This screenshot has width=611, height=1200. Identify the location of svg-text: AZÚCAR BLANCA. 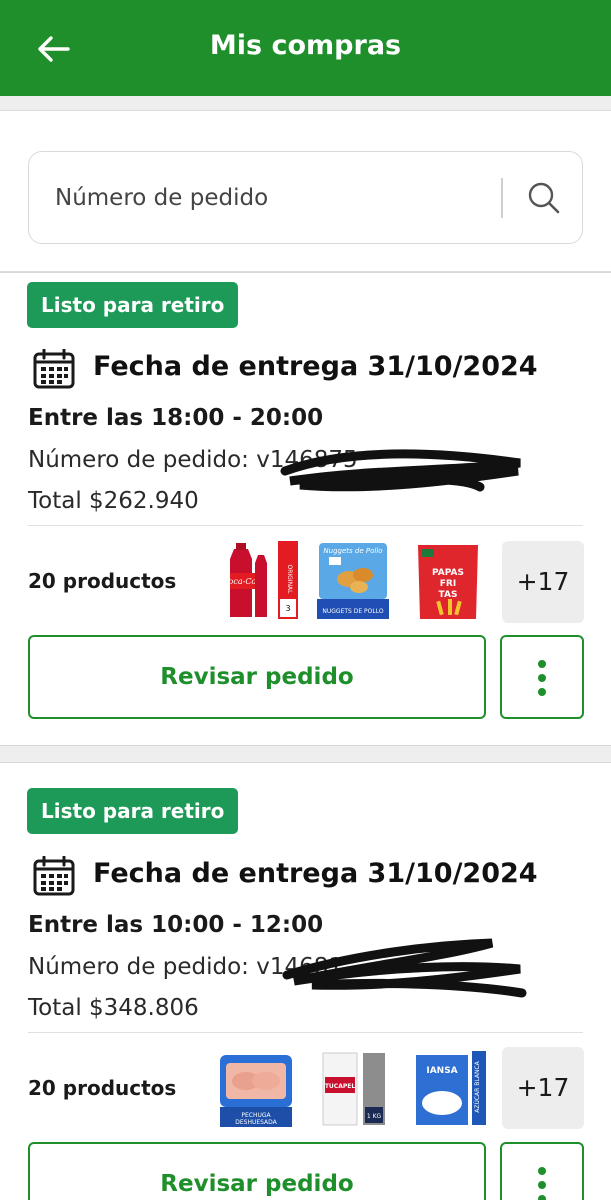
(477, 1086).